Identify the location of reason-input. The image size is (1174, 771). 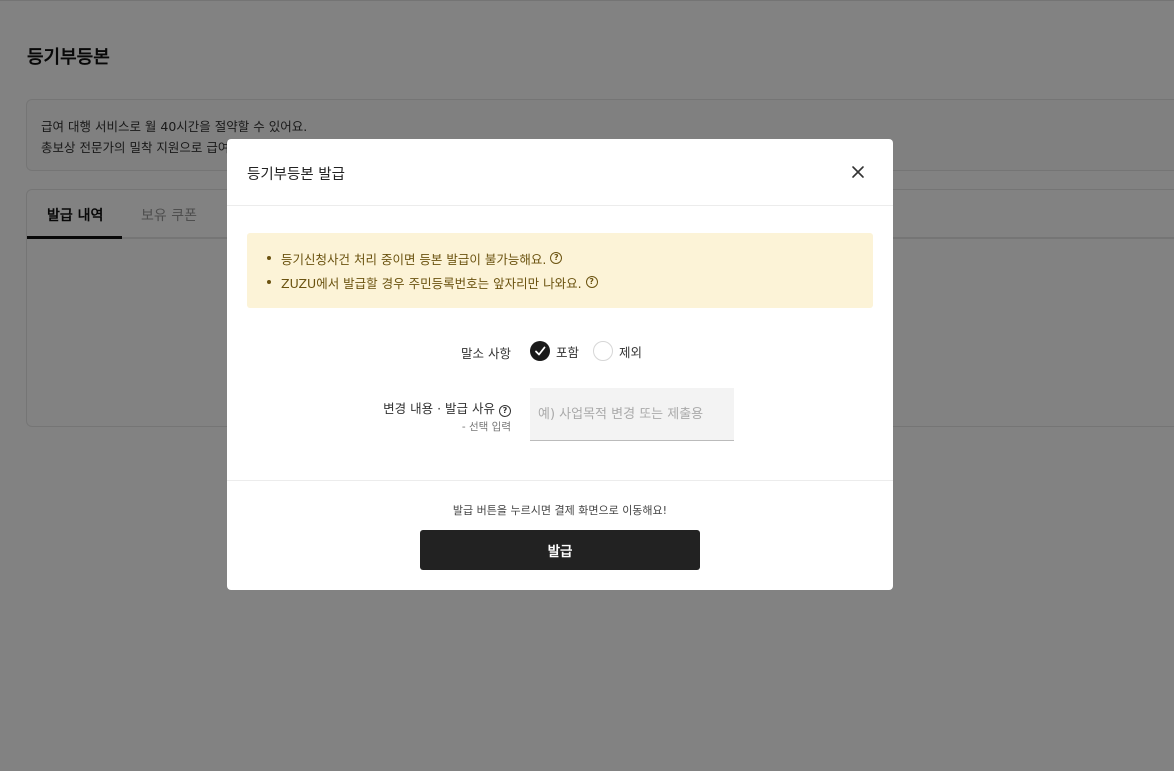
(632, 414).